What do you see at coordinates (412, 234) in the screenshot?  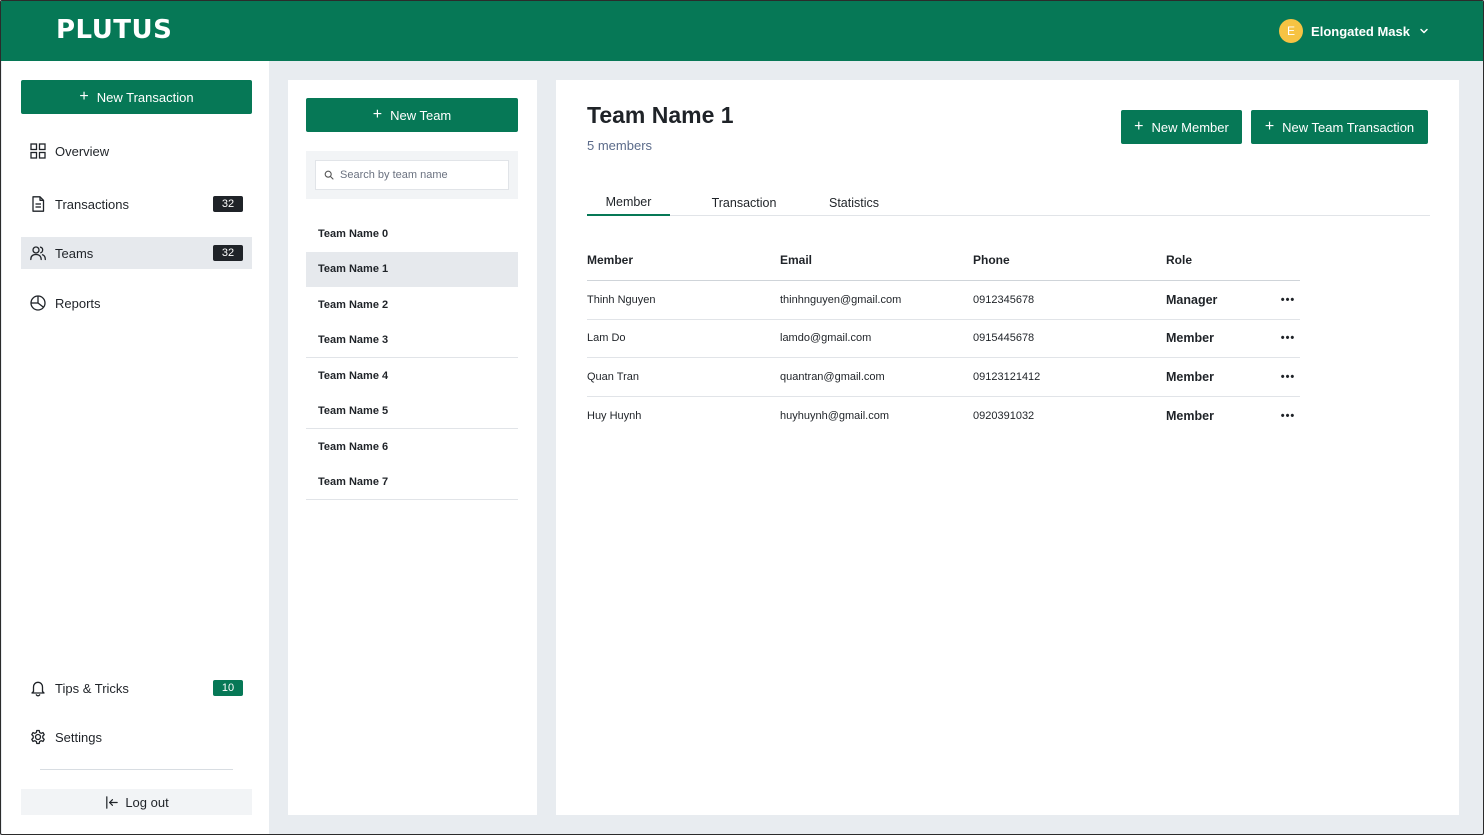 I see `team-list-item: Team Name 0` at bounding box center [412, 234].